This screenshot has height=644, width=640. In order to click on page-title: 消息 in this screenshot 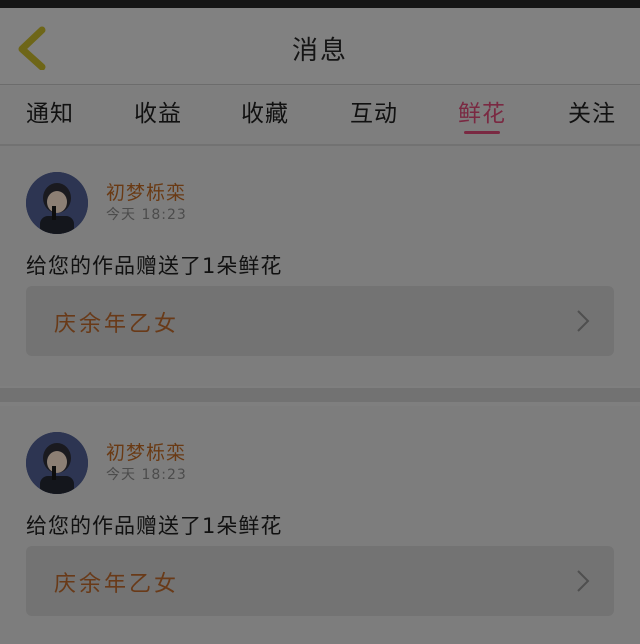, I will do `click(319, 51)`.